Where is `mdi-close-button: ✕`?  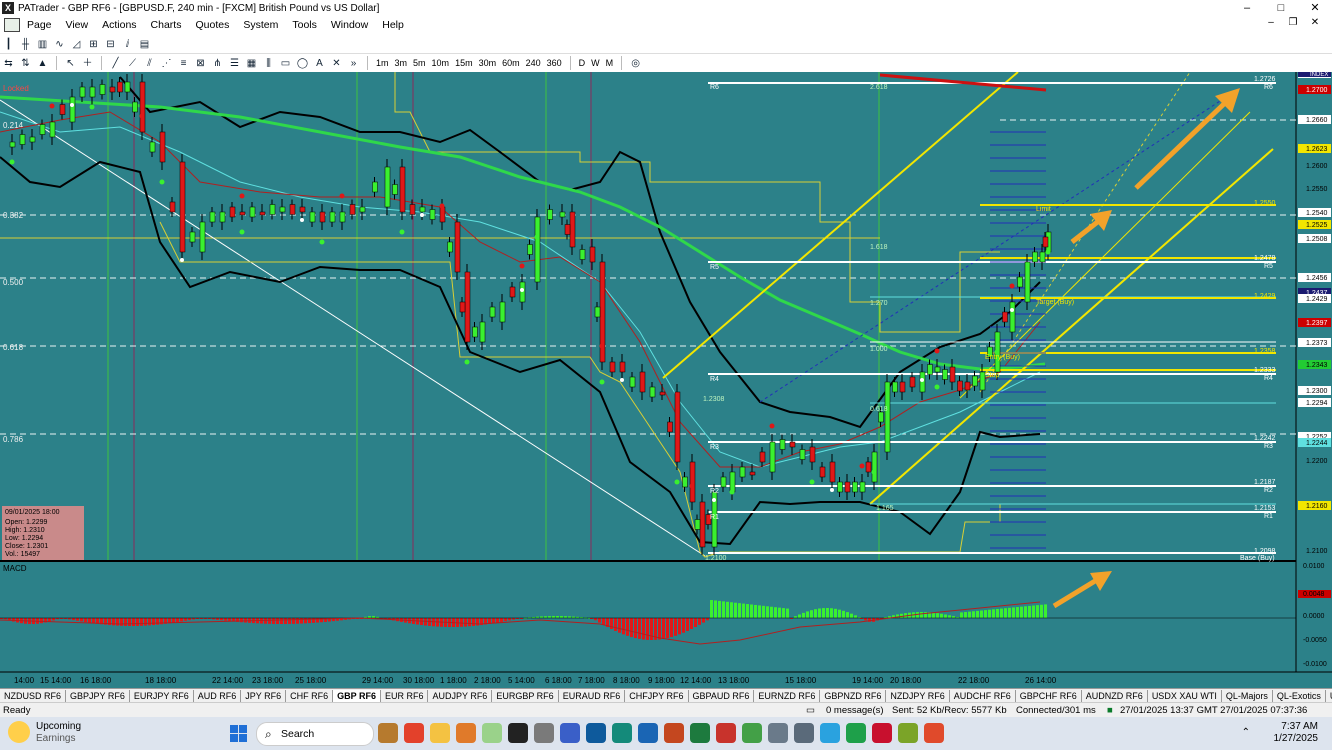
mdi-close-button: ✕ is located at coordinates (1315, 22).